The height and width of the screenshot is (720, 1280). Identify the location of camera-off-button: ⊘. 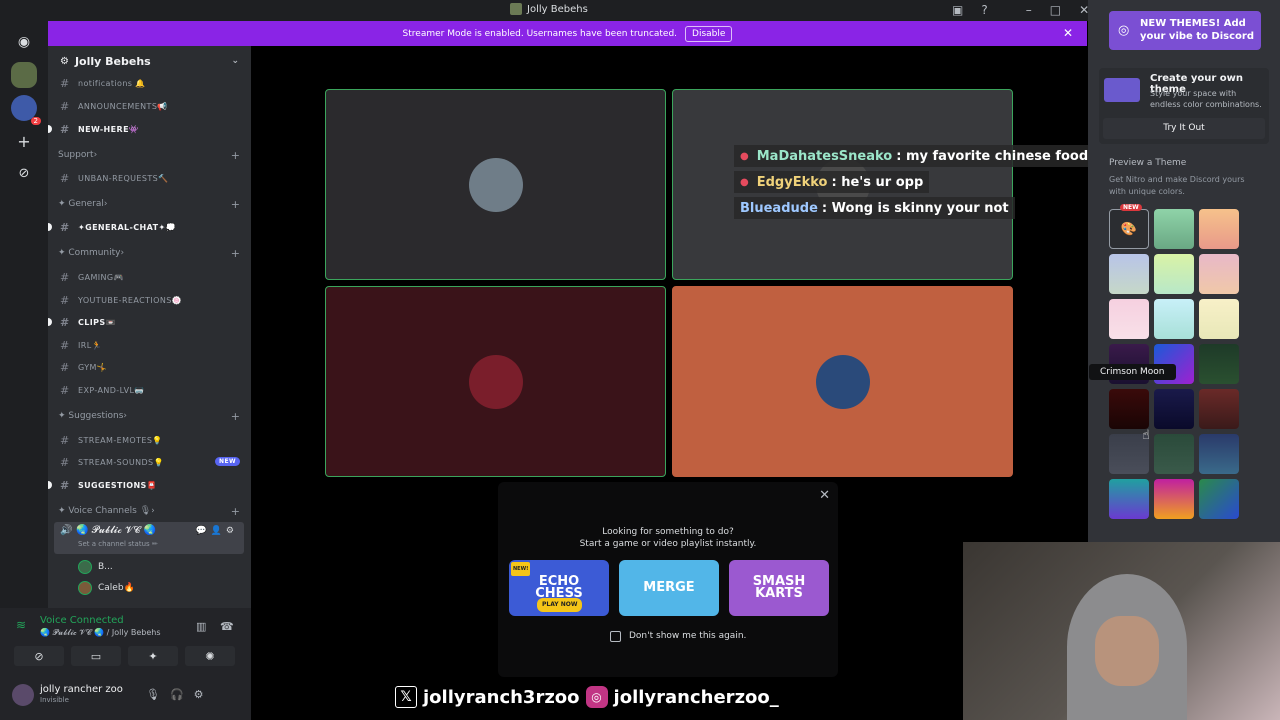
(39, 656).